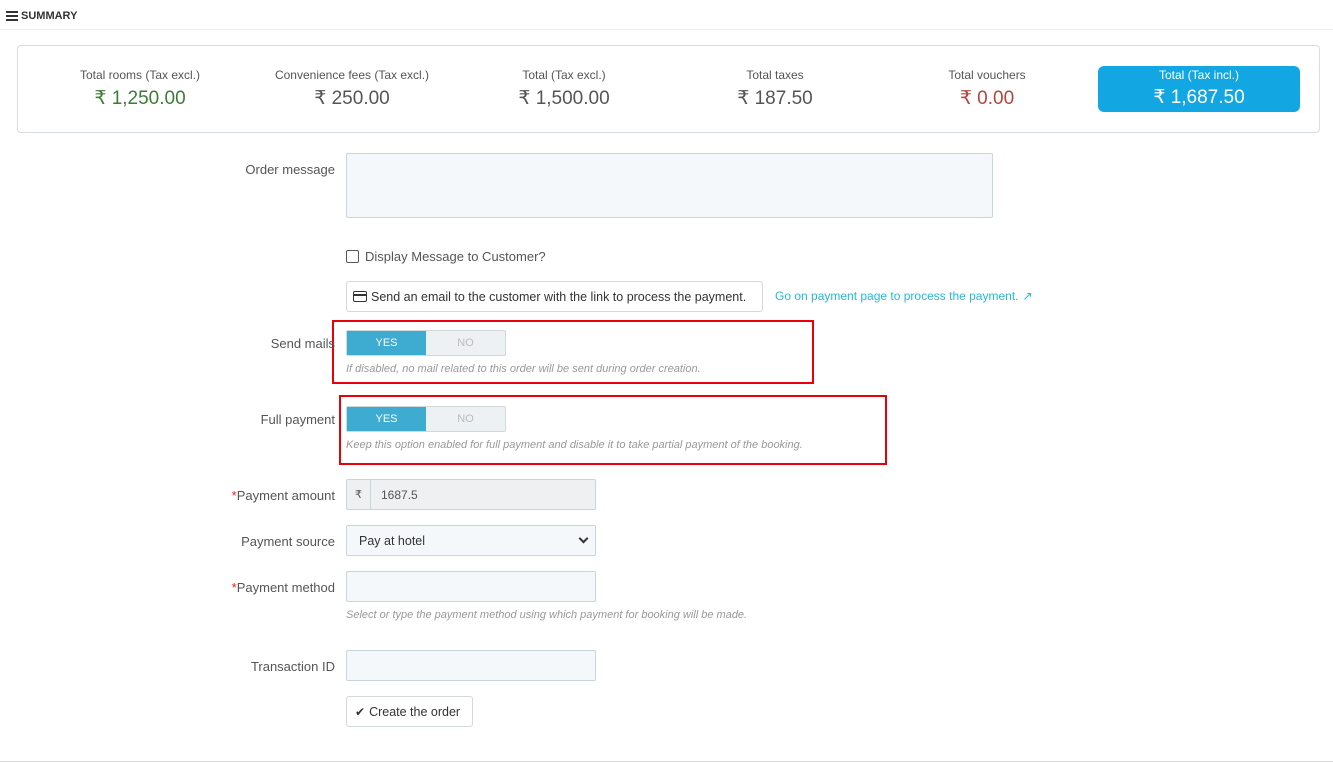  I want to click on full-payment-no-option: NO, so click(465, 419).